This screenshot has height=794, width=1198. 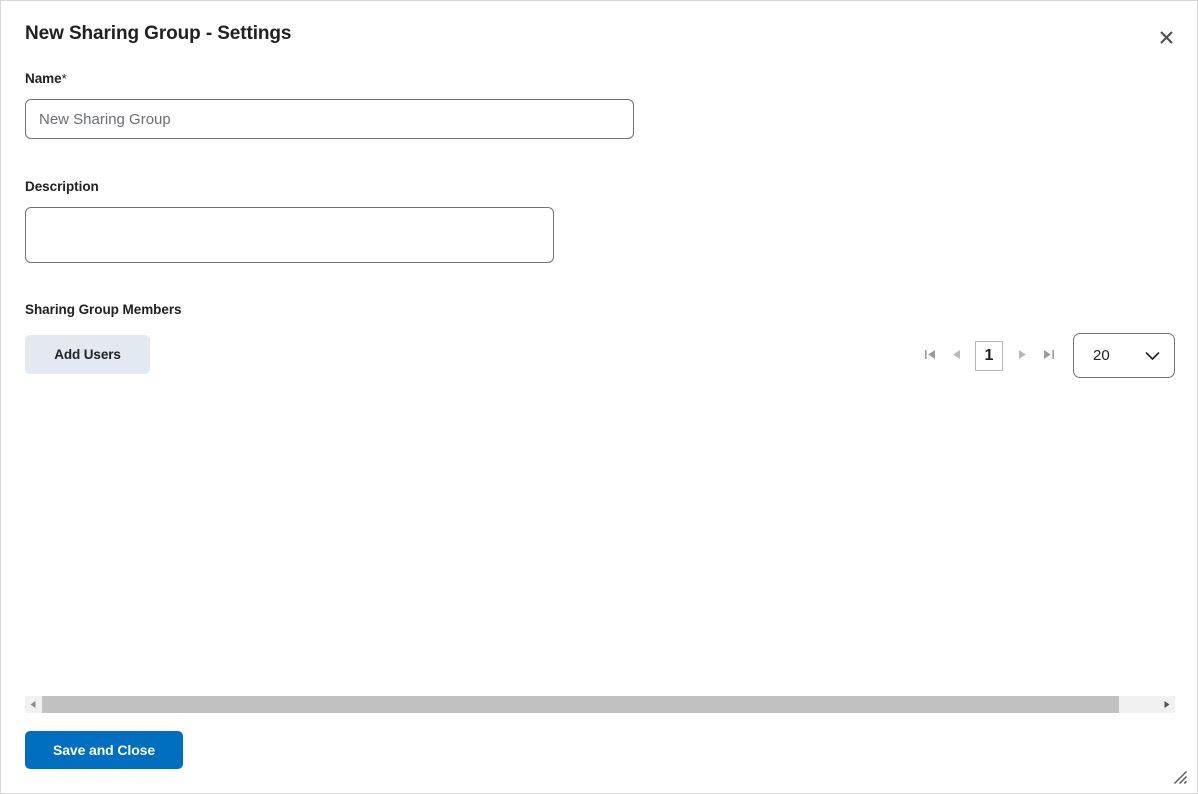 I want to click on save-and-close-button: Save and Close, so click(x=104, y=750).